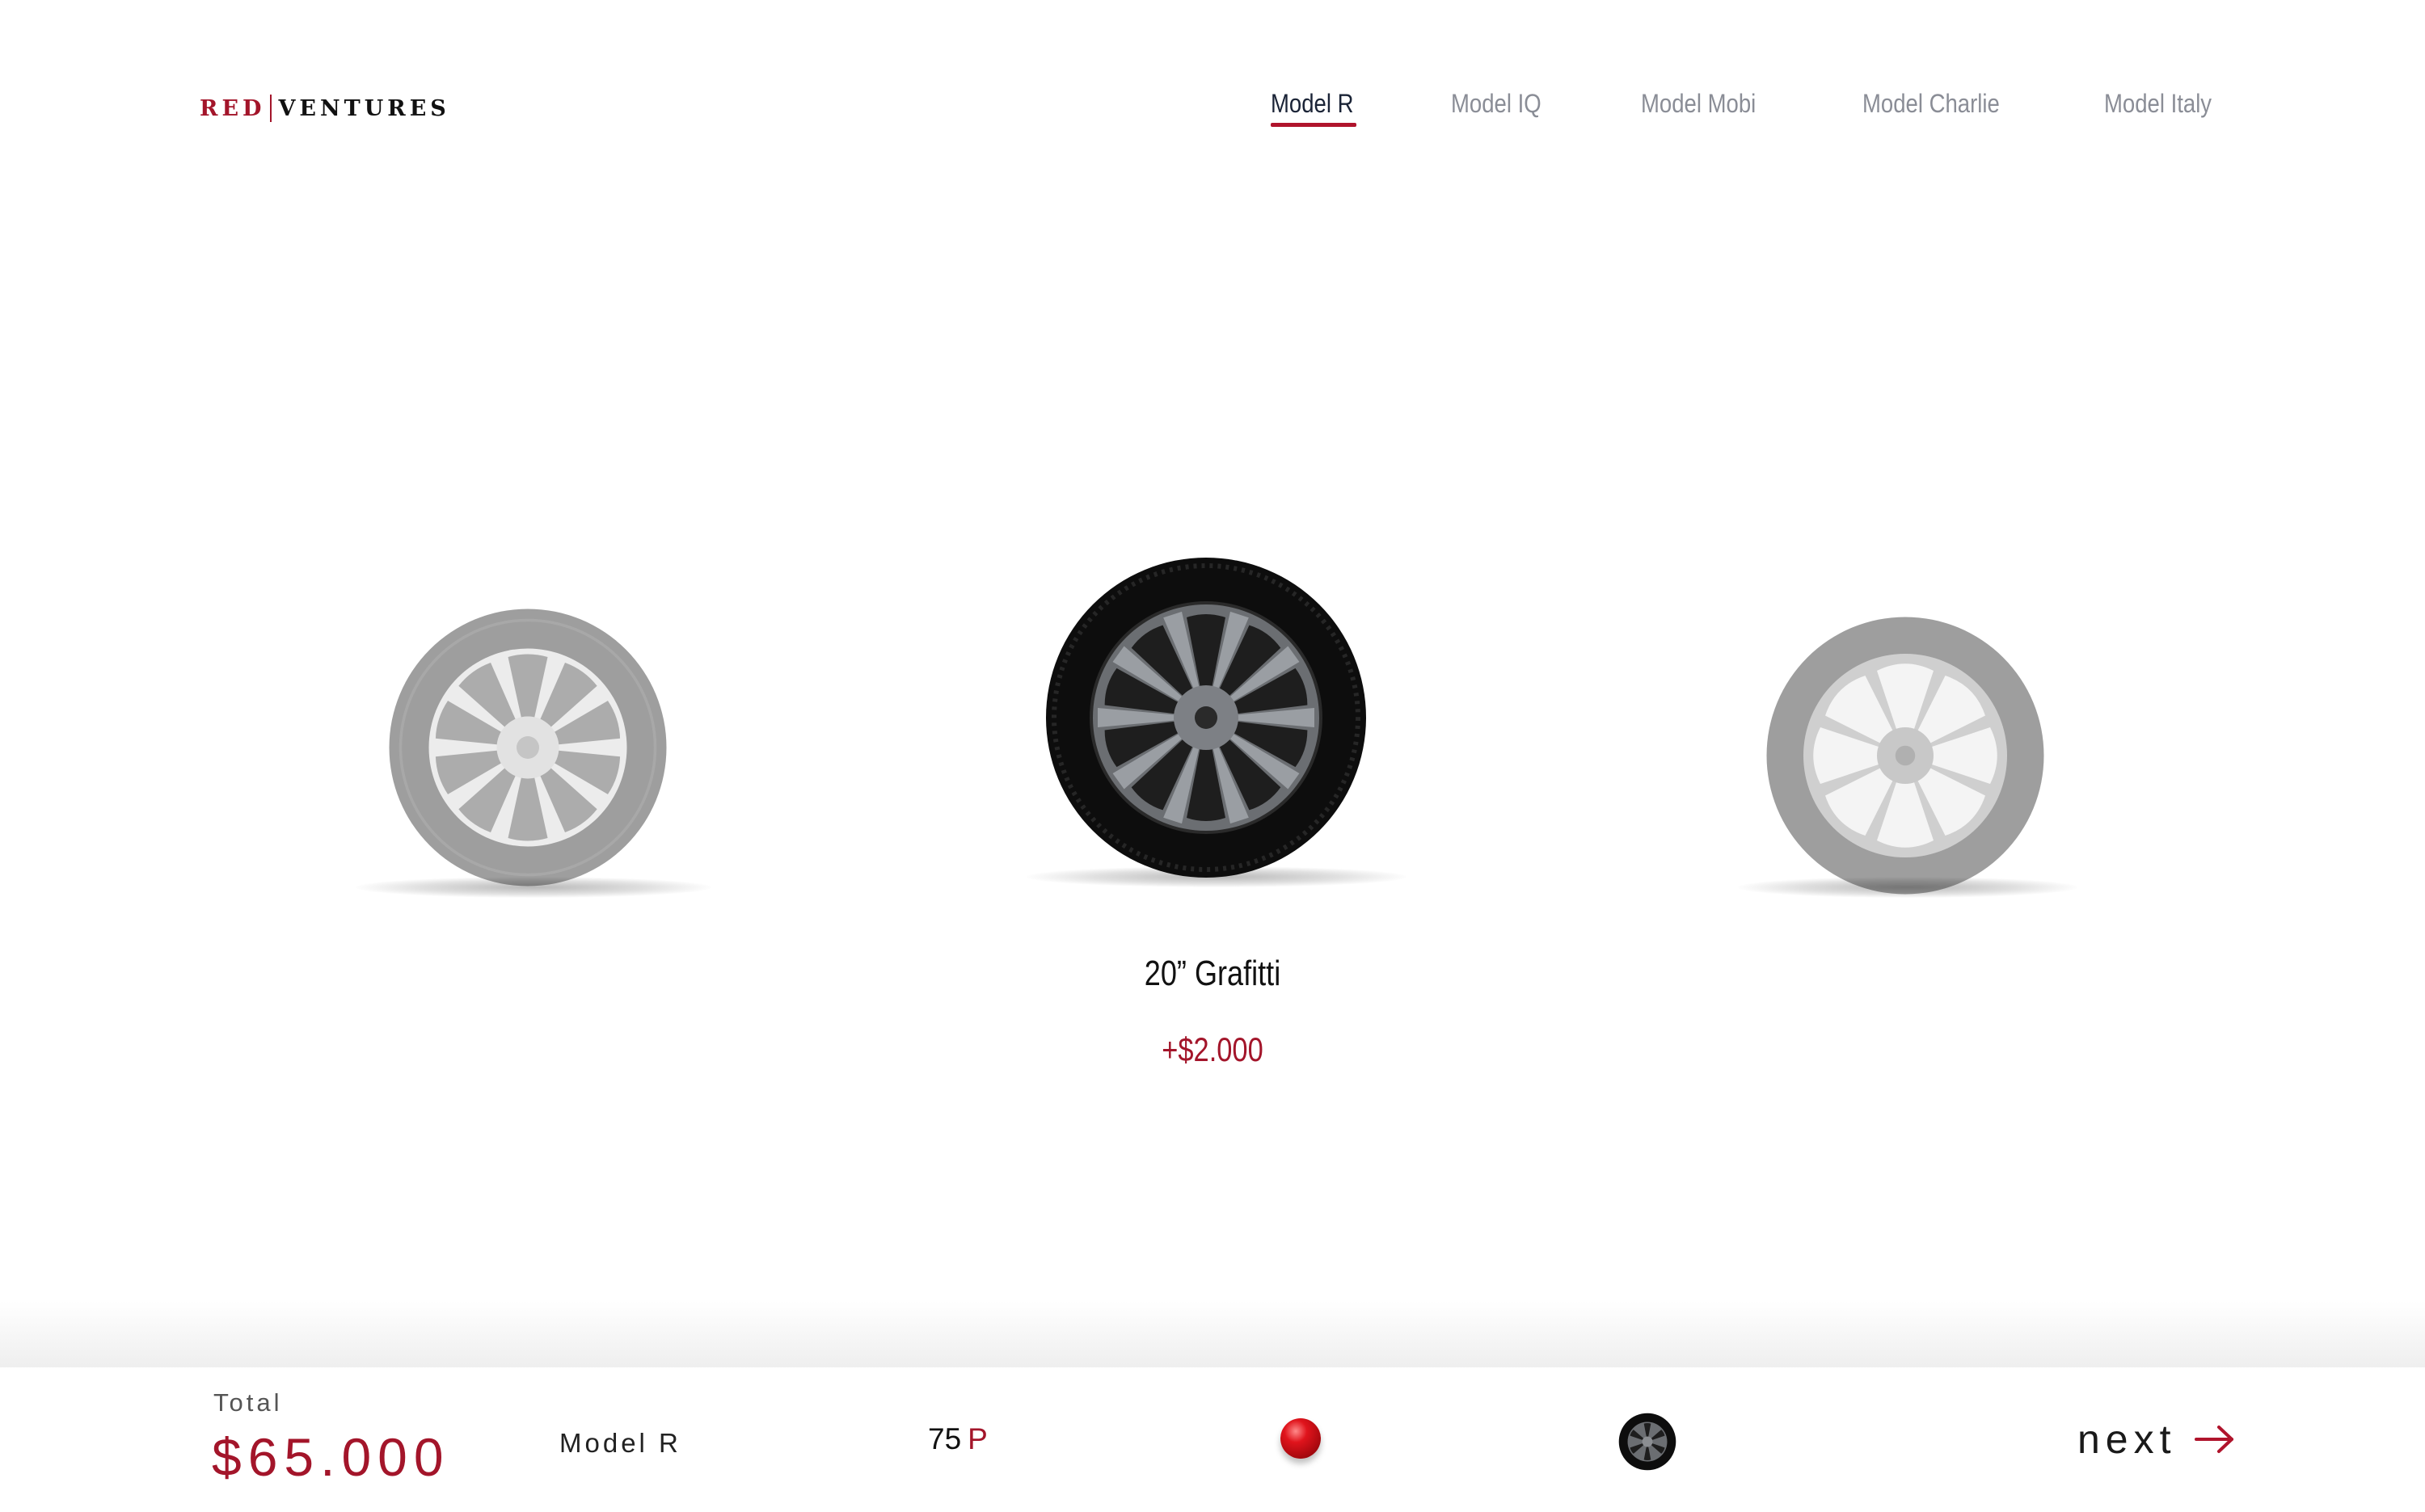 The image size is (2425, 1512). I want to click on summary-battery: 75 P, so click(958, 1439).